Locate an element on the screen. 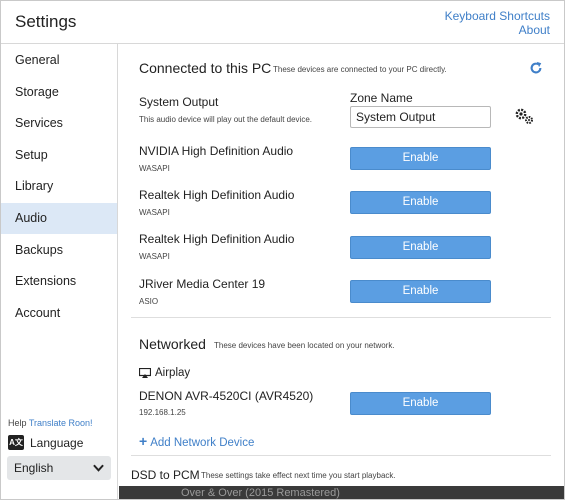  device-driver: ASIO is located at coordinates (149, 301).